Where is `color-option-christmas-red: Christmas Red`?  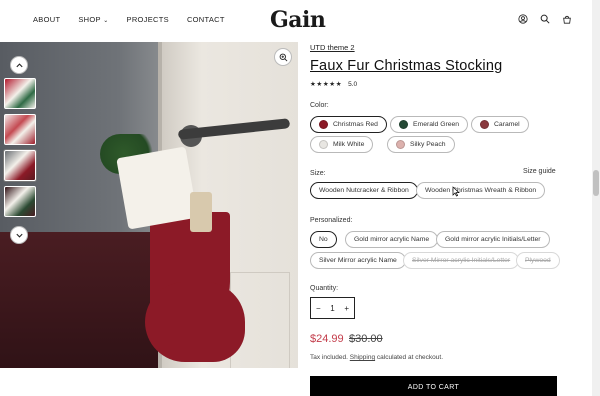
color-option-christmas-red: Christmas Red is located at coordinates (348, 124).